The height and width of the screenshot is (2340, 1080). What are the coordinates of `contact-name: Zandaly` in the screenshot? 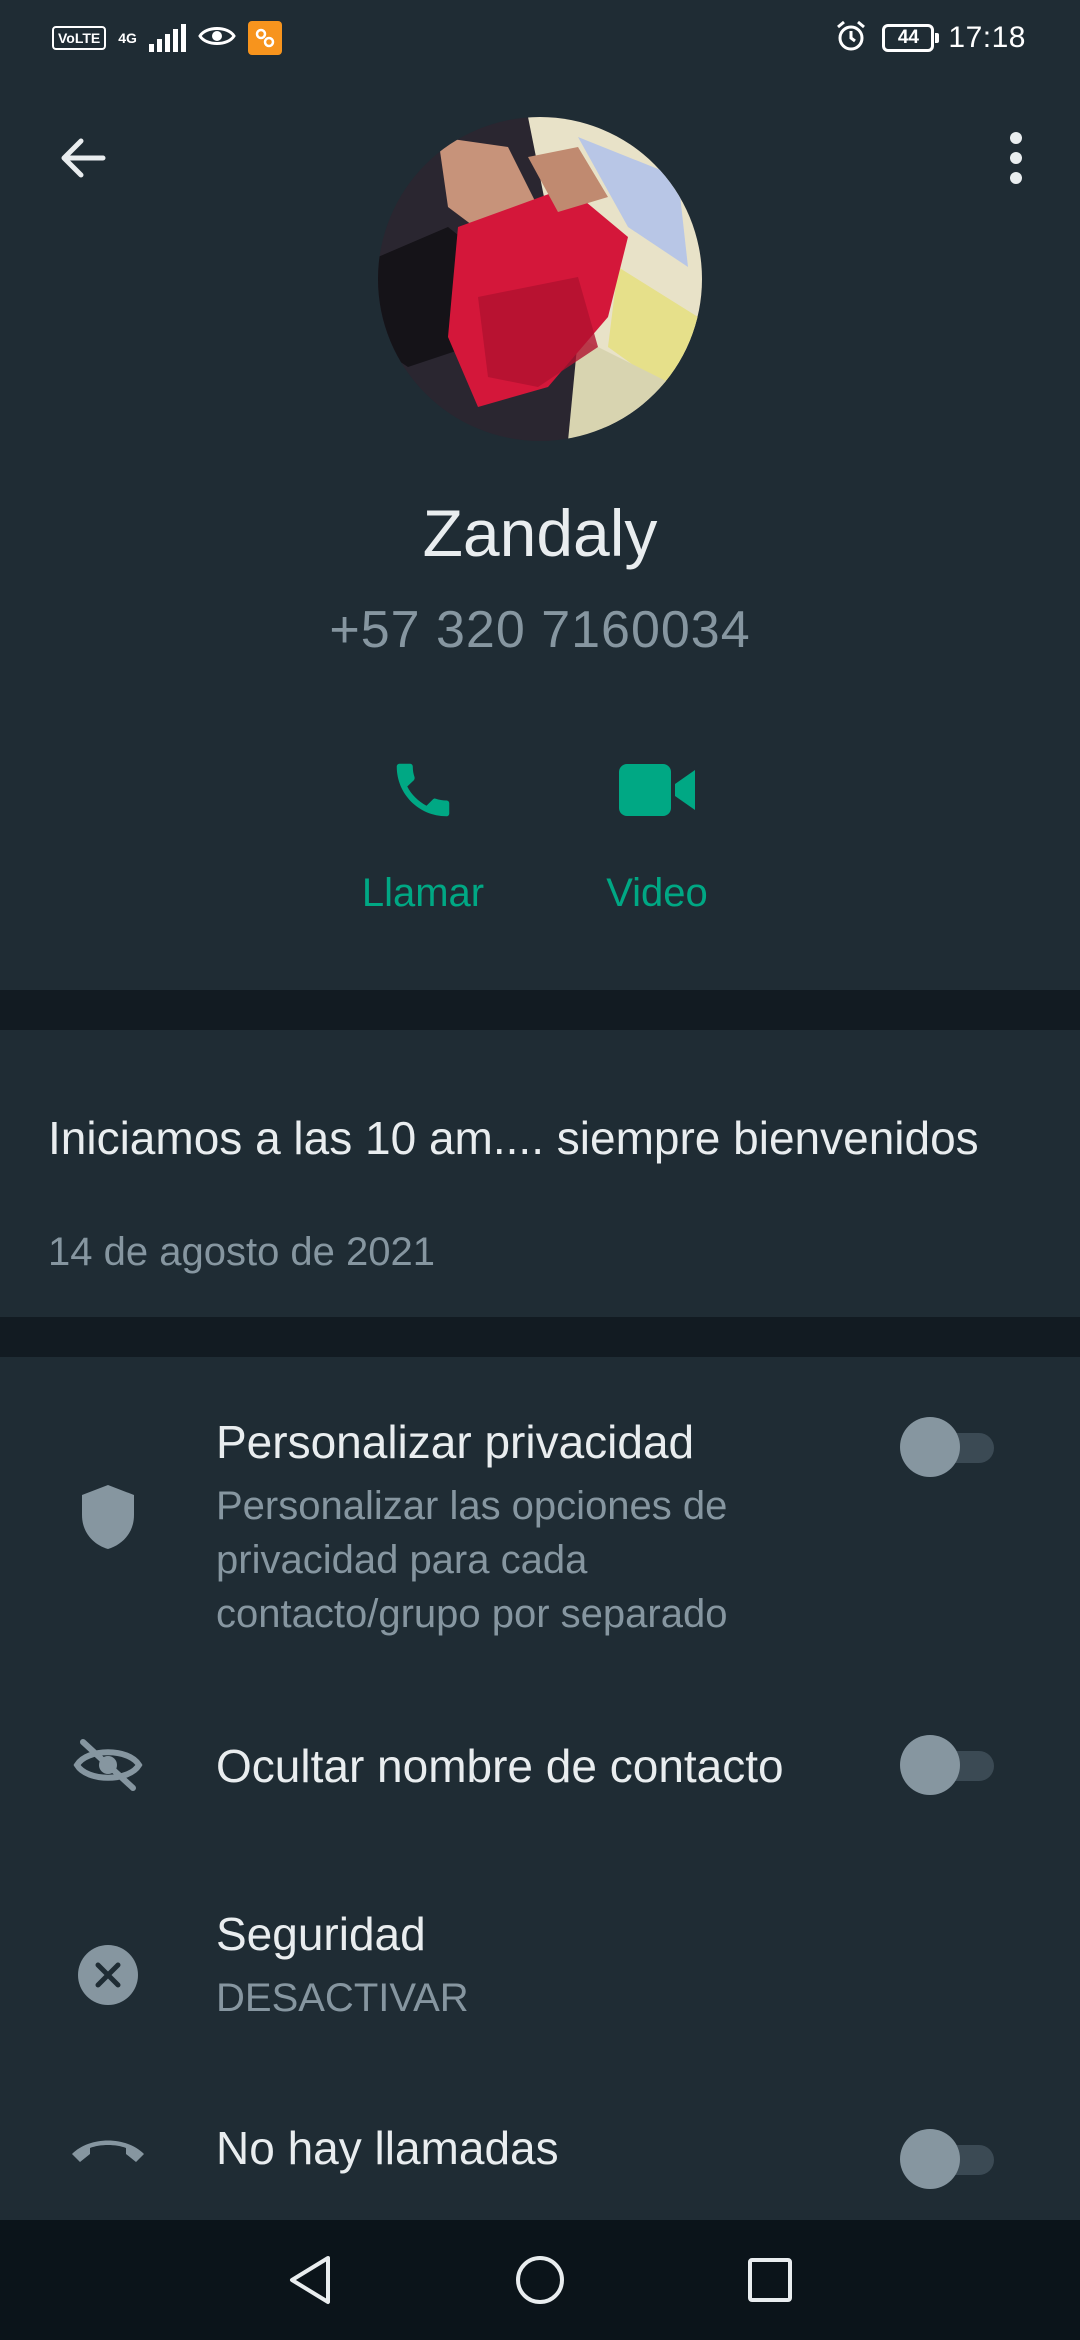 It's located at (540, 533).